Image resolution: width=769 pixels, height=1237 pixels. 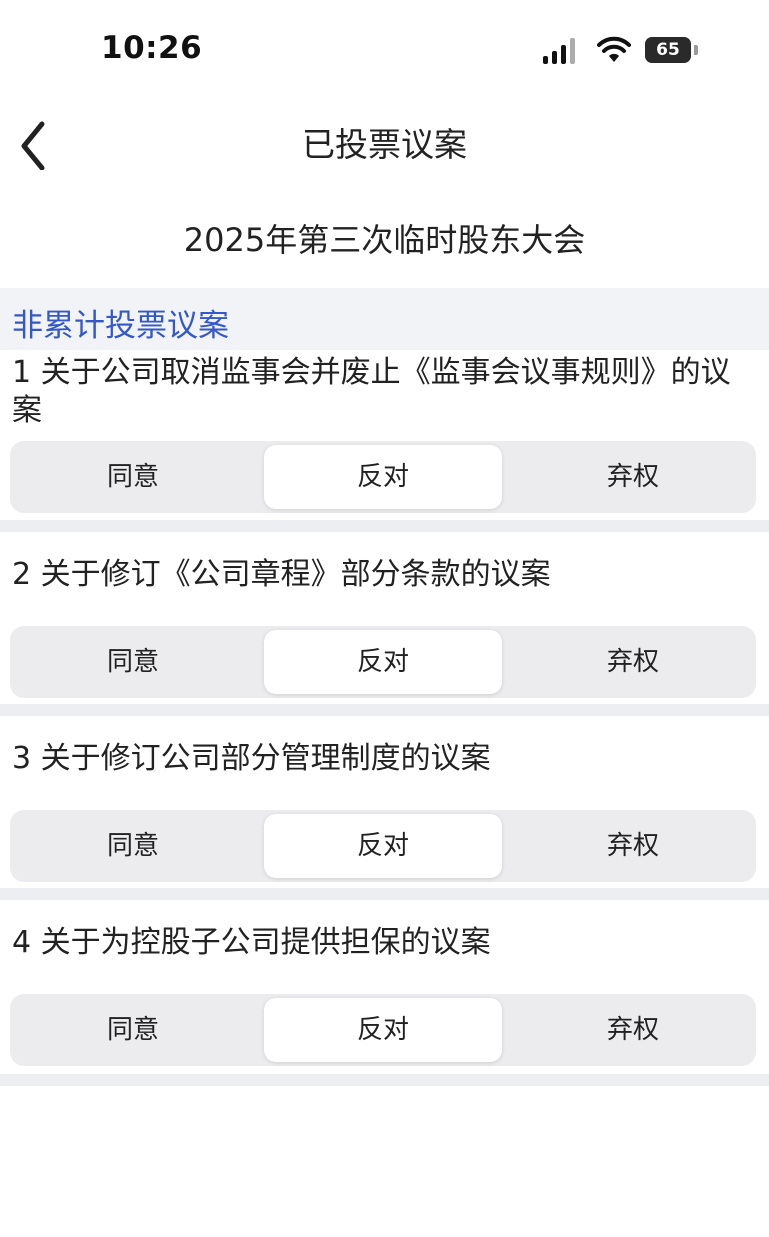 I want to click on status-bar: 10:26 65, so click(x=384, y=50).